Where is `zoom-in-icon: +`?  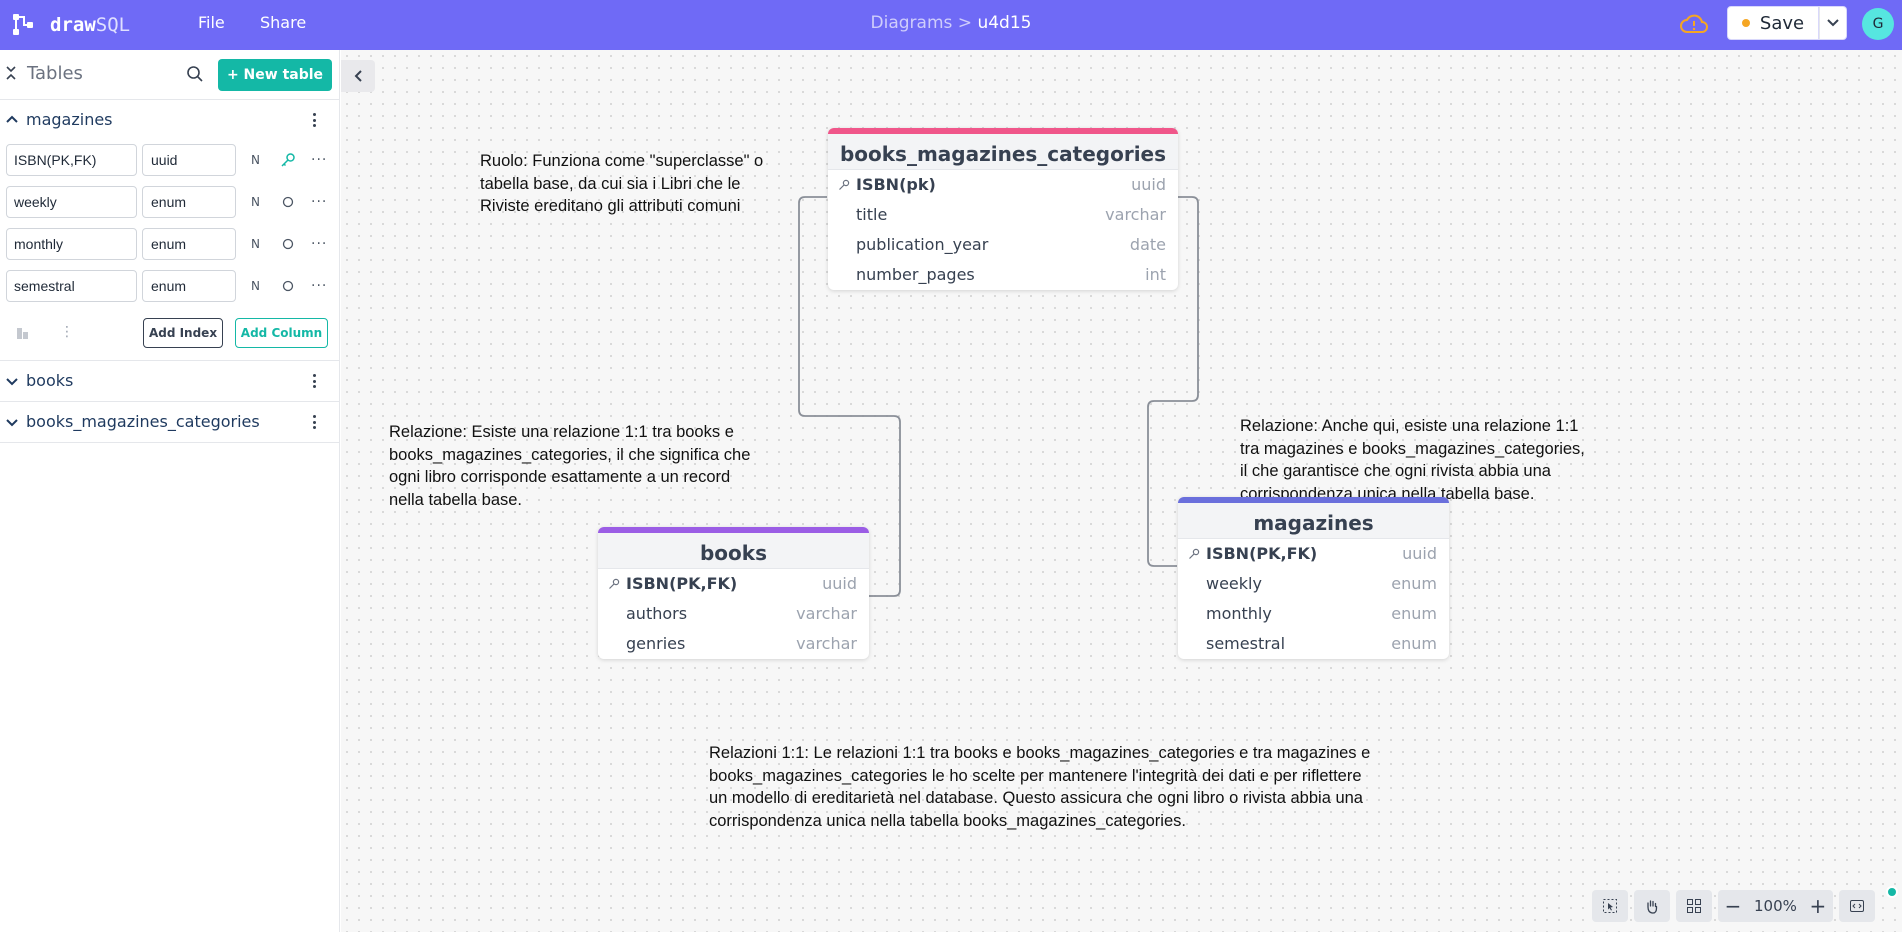
zoom-in-icon: + is located at coordinates (1818, 906).